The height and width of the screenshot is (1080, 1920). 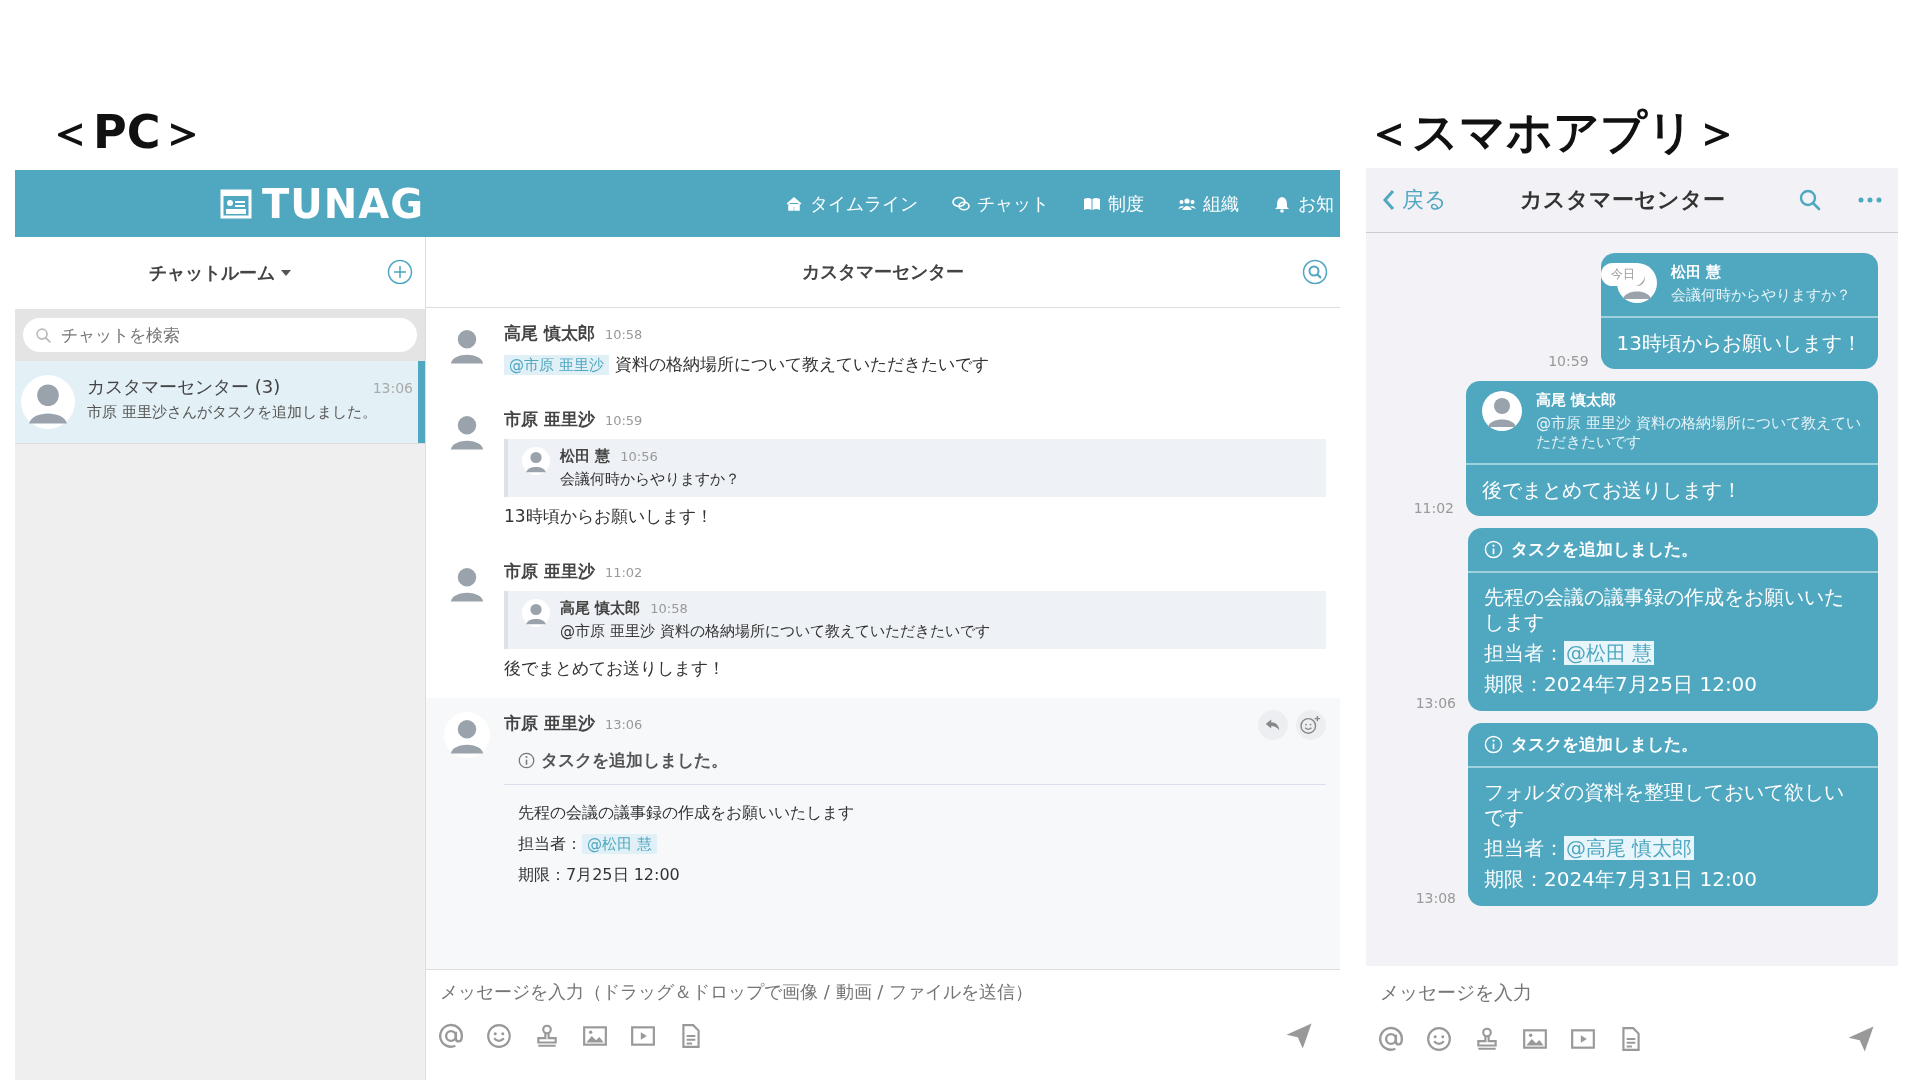 What do you see at coordinates (1282, 203) in the screenshot?
I see `bell-icon` at bounding box center [1282, 203].